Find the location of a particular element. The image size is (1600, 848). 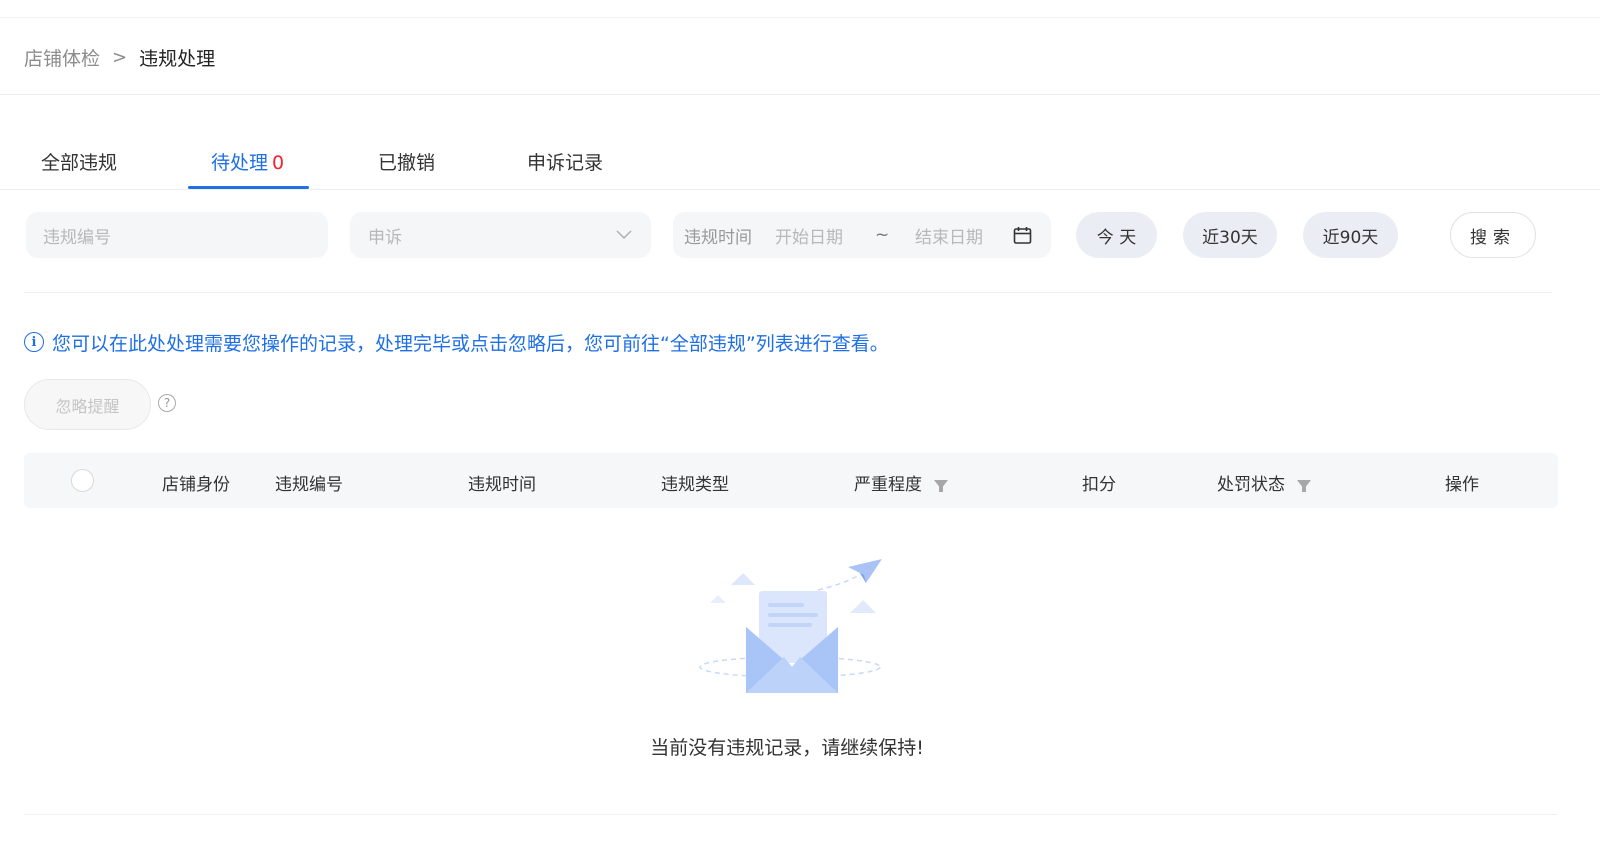

column-actions: 操作 is located at coordinates (1462, 485).